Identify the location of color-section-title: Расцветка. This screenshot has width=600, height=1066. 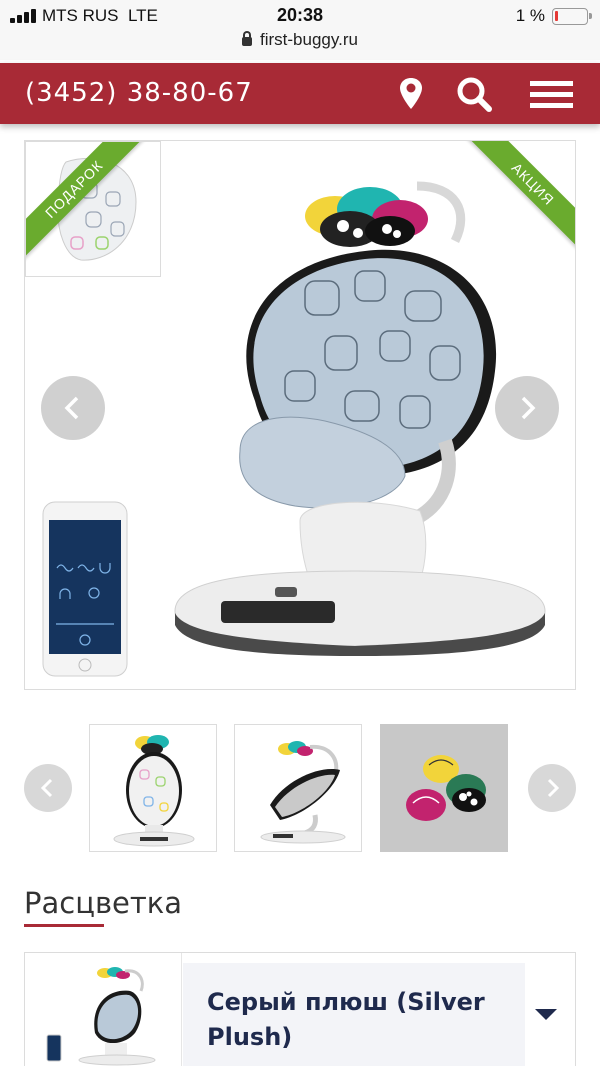
(103, 903).